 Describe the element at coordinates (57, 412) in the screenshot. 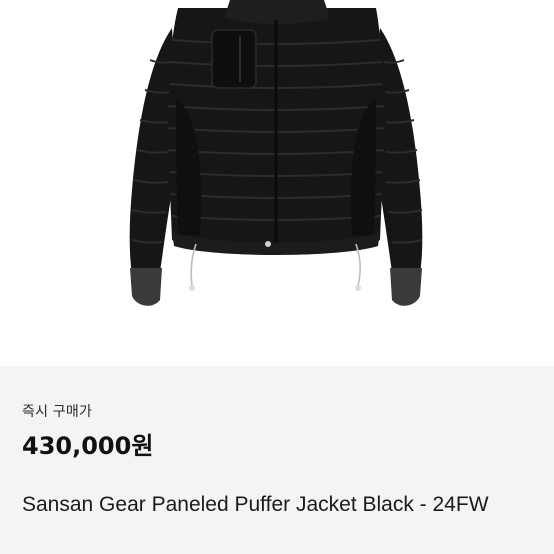

I see `instant-purchase-label: 즉시 구매가` at that location.